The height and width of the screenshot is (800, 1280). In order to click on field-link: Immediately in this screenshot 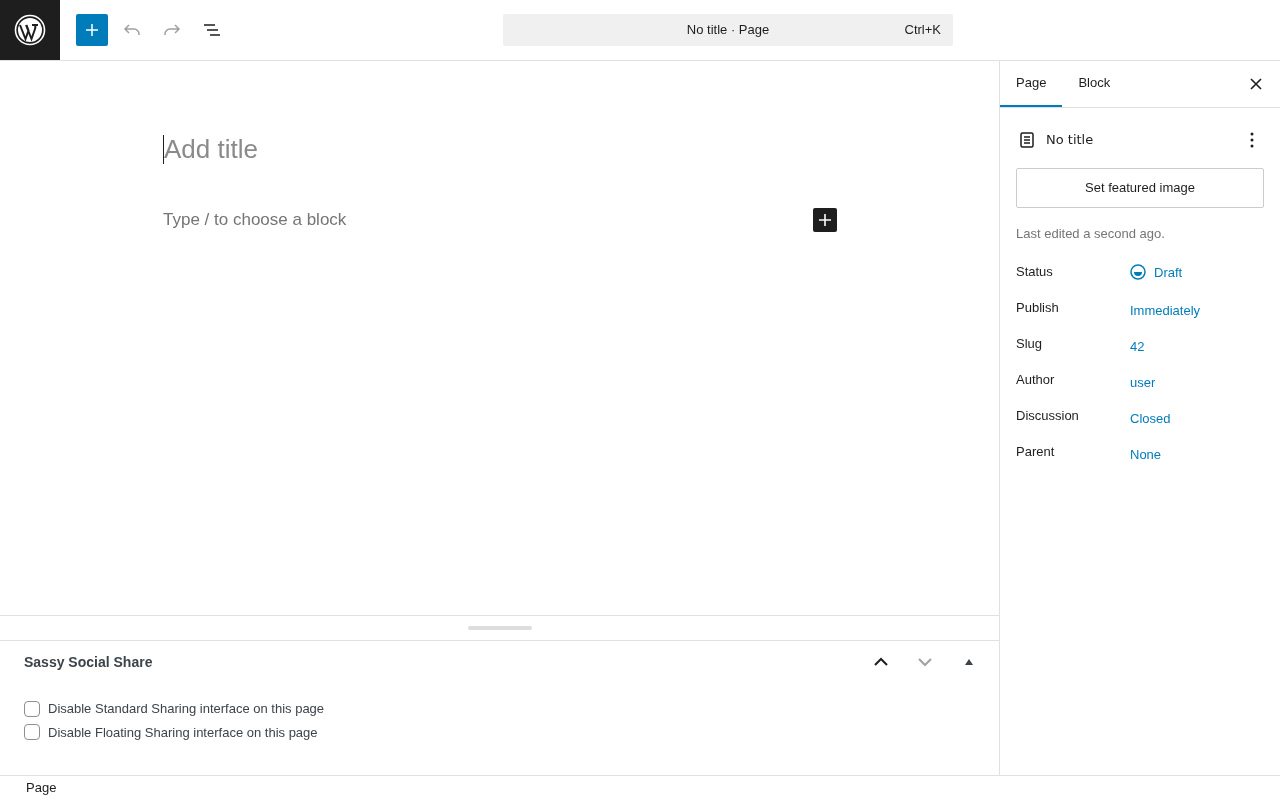, I will do `click(1165, 310)`.